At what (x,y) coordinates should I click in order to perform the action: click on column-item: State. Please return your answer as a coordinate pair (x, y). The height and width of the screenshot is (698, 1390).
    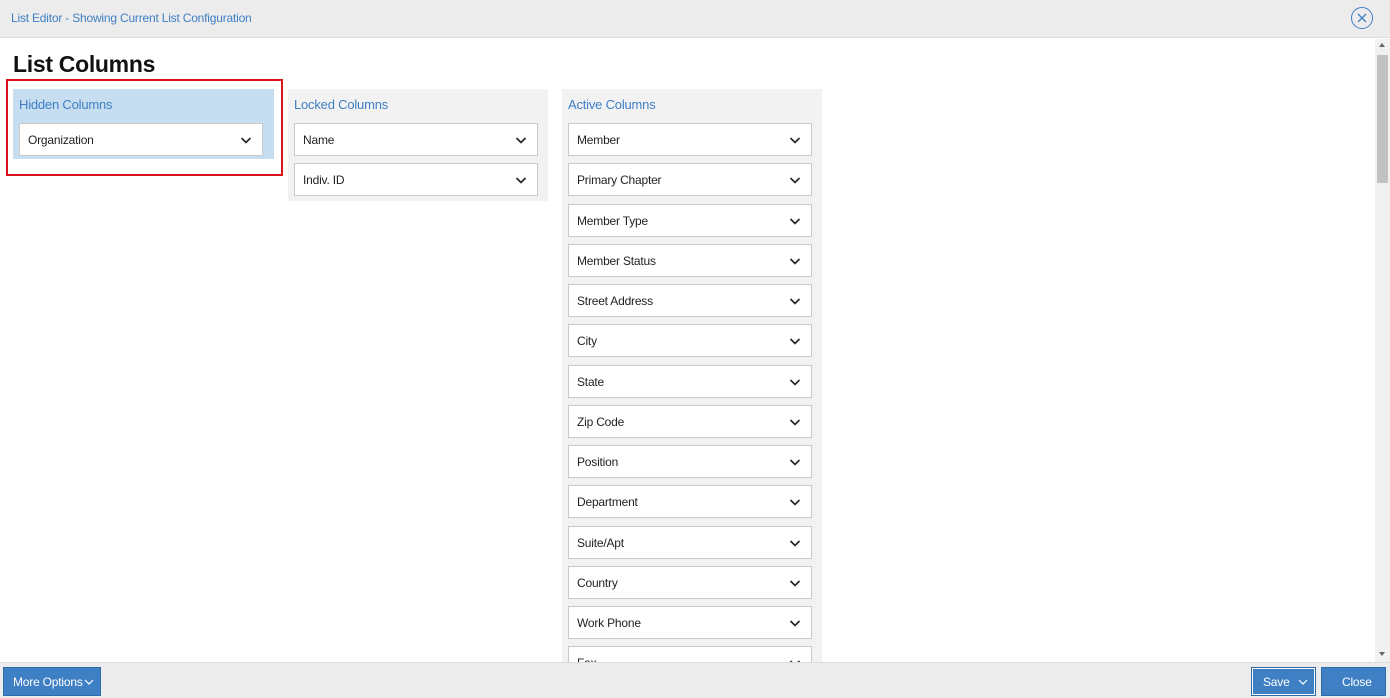
    Looking at the image, I should click on (690, 381).